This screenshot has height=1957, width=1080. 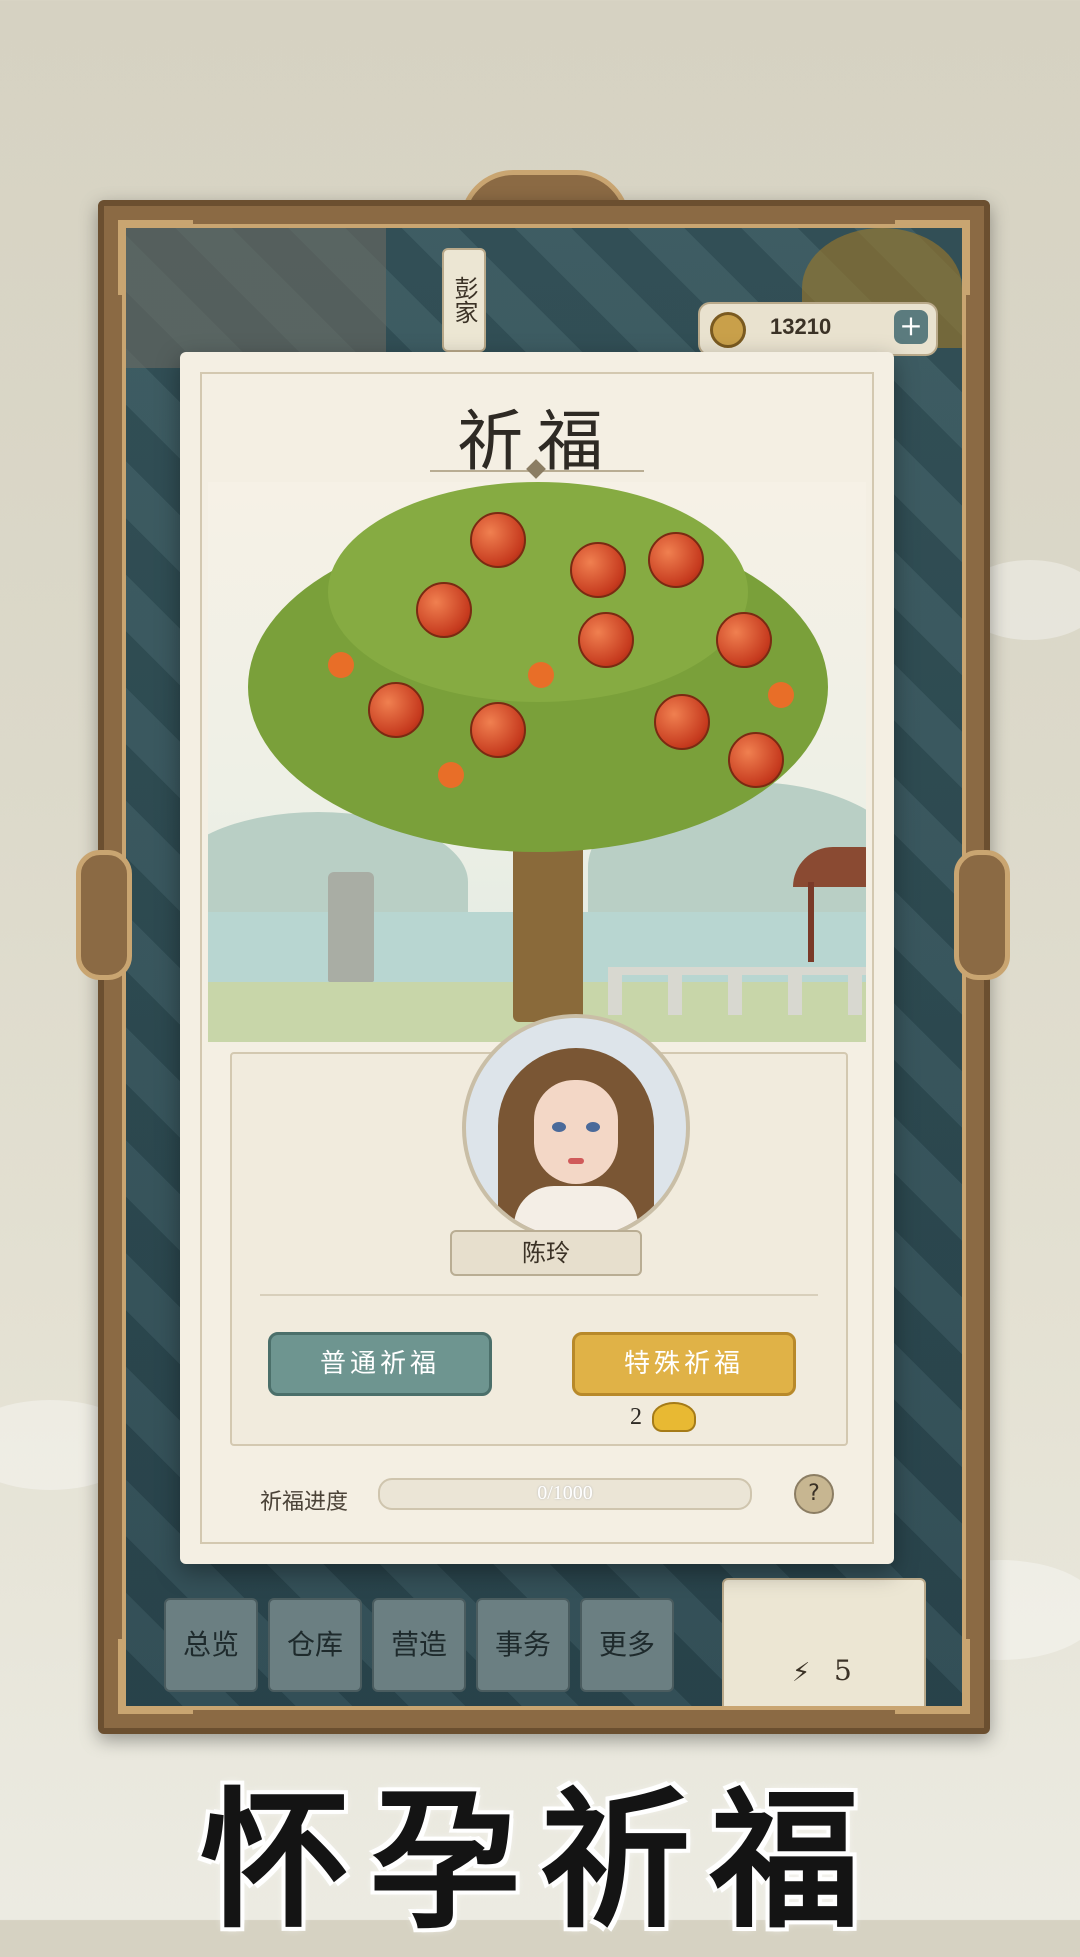 What do you see at coordinates (837, 922) in the screenshot?
I see `pavilion-posts` at bounding box center [837, 922].